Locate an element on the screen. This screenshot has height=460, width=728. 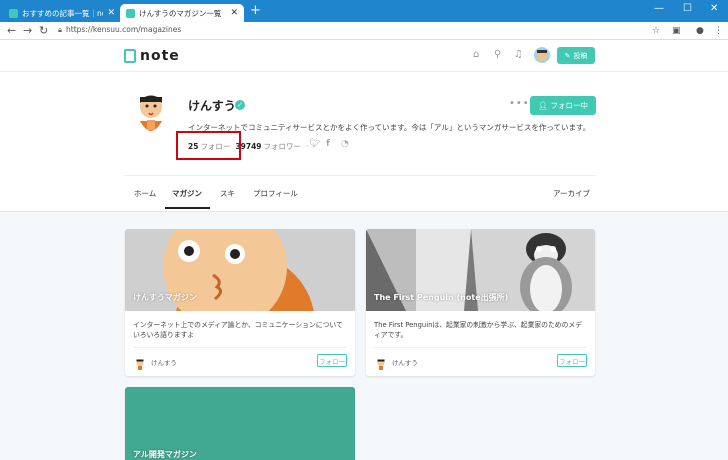
back-arrow-icon: ← is located at coordinates (11, 31).